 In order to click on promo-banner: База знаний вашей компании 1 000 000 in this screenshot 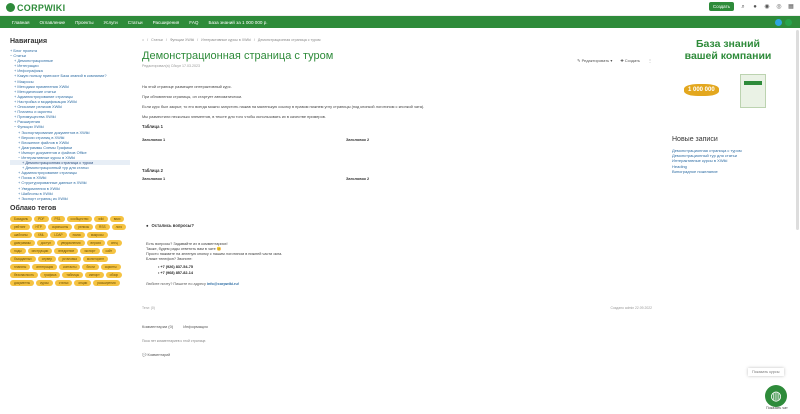, I will do `click(728, 74)`.